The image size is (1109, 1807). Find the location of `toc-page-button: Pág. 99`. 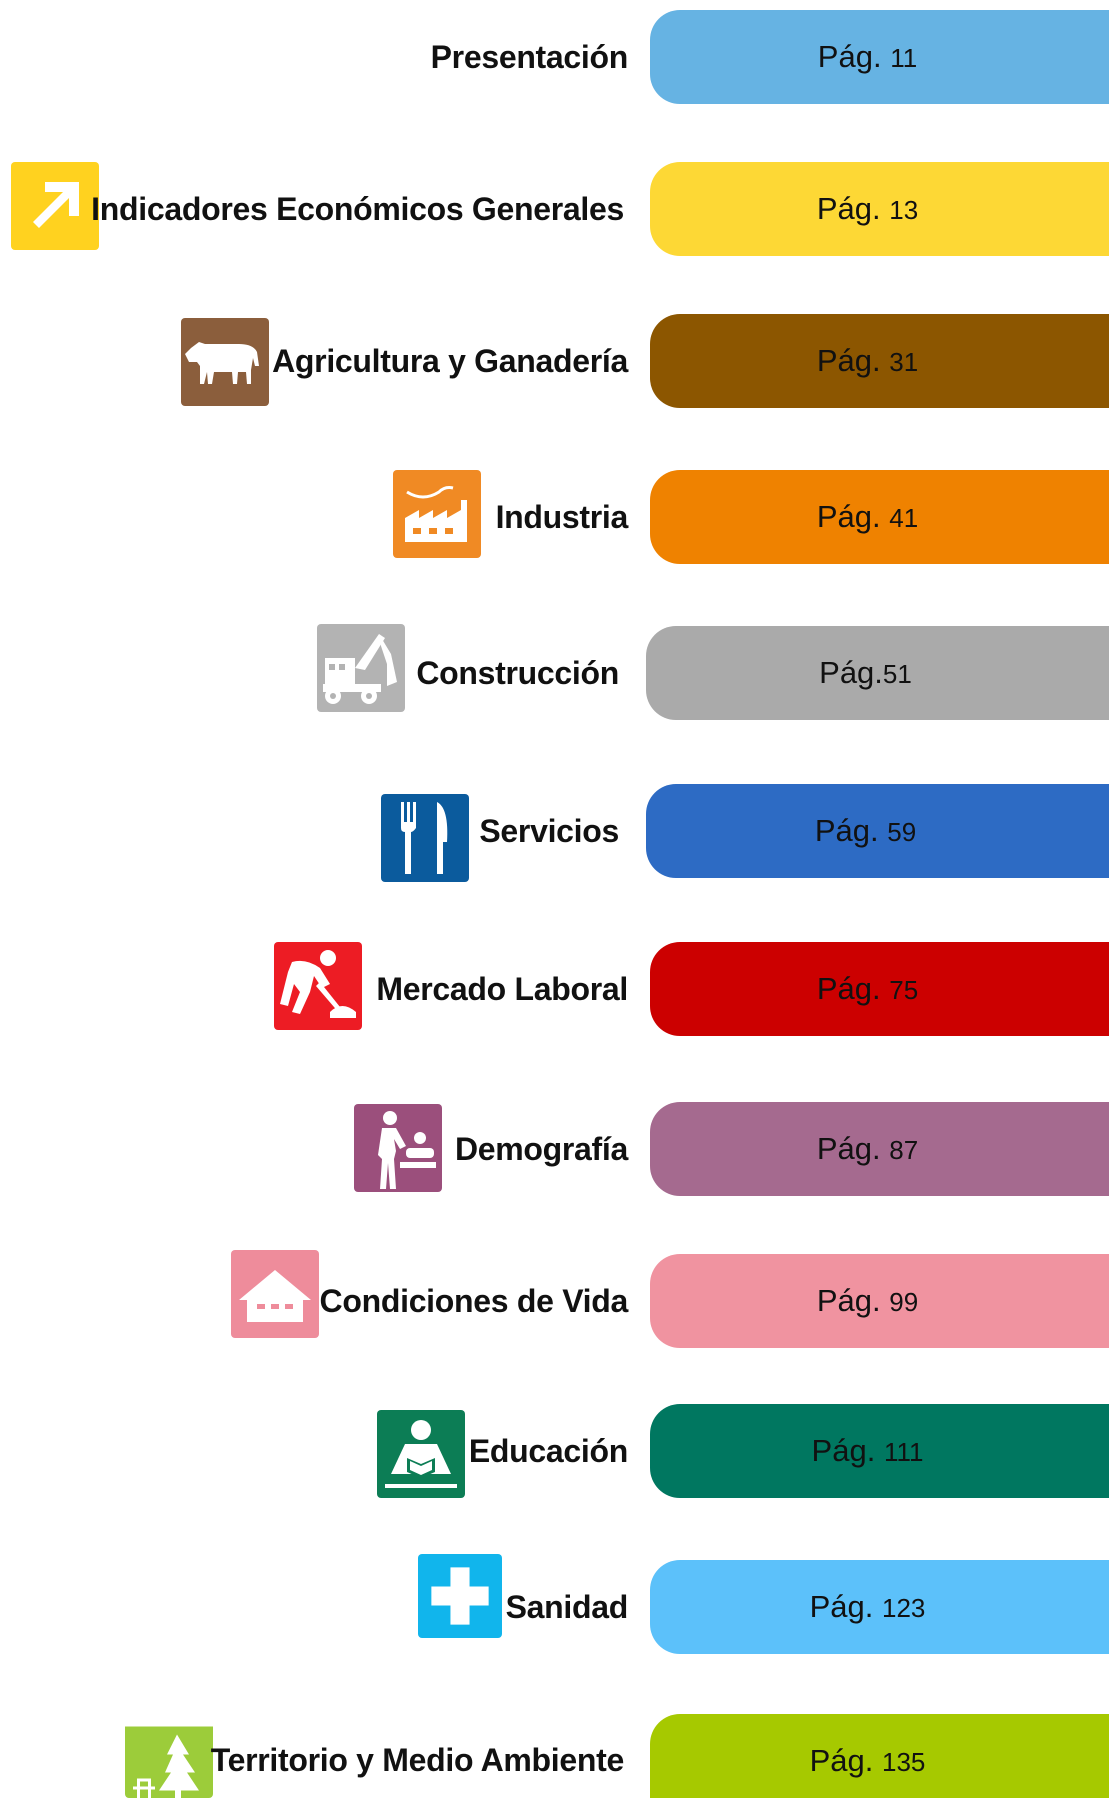

toc-page-button: Pág. 99 is located at coordinates (879, 1301).